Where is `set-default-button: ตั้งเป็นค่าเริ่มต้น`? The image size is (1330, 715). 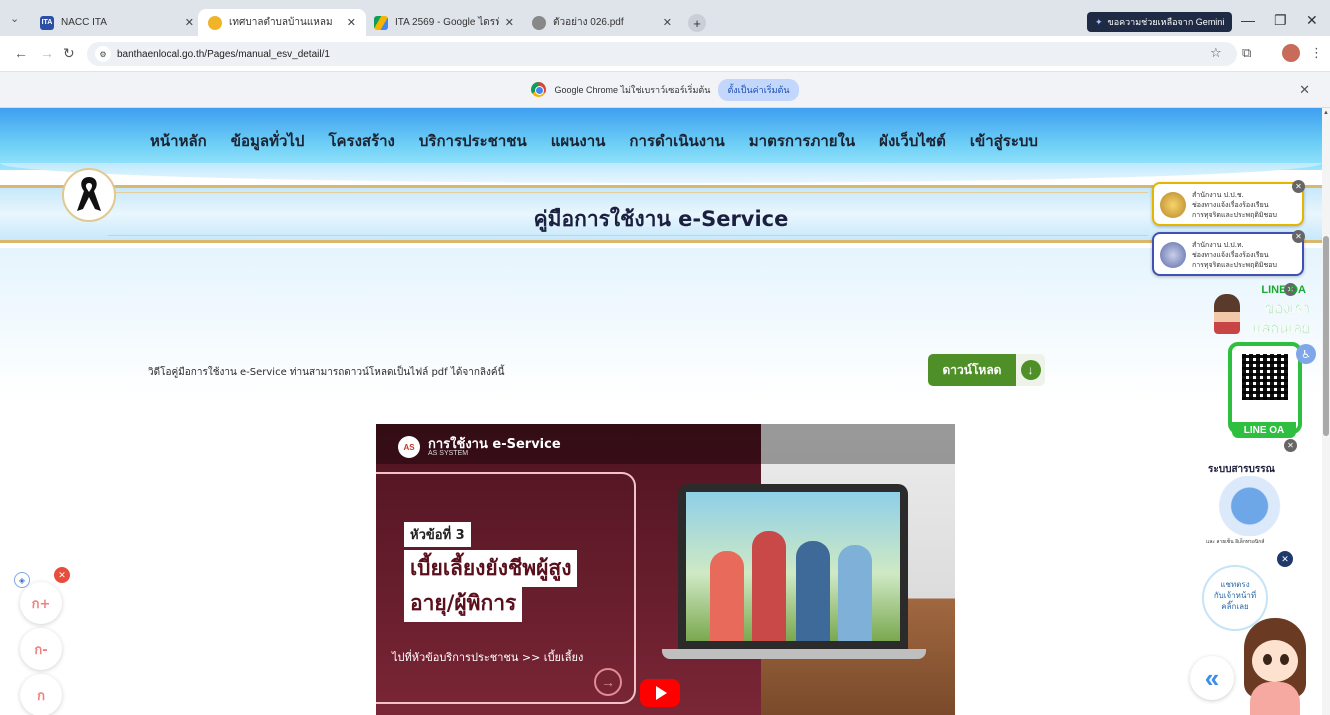 set-default-button: ตั้งเป็นค่าเริ่มต้น is located at coordinates (758, 89).